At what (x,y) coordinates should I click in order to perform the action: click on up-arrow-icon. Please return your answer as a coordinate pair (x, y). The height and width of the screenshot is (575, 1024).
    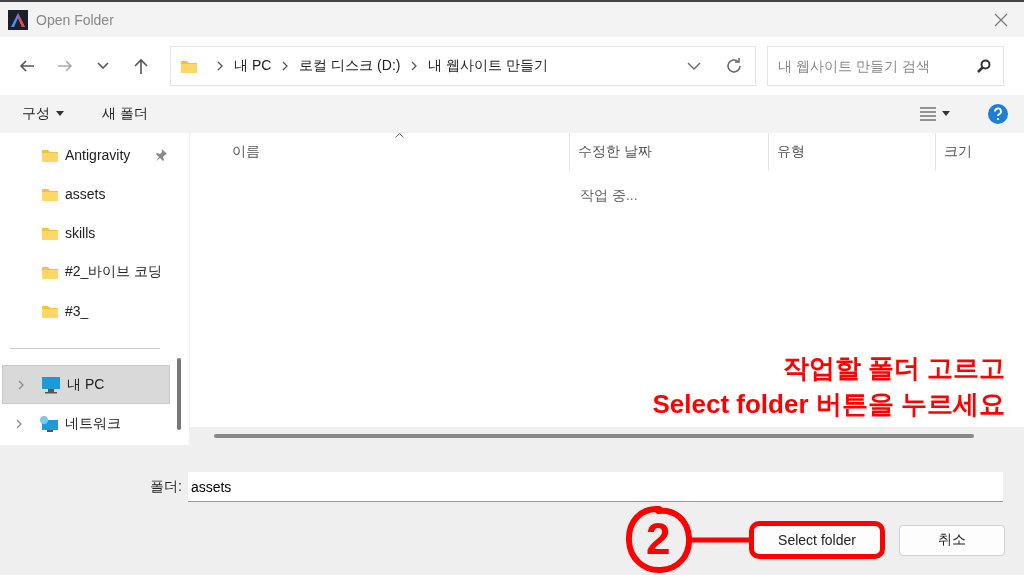
    Looking at the image, I should click on (141, 65).